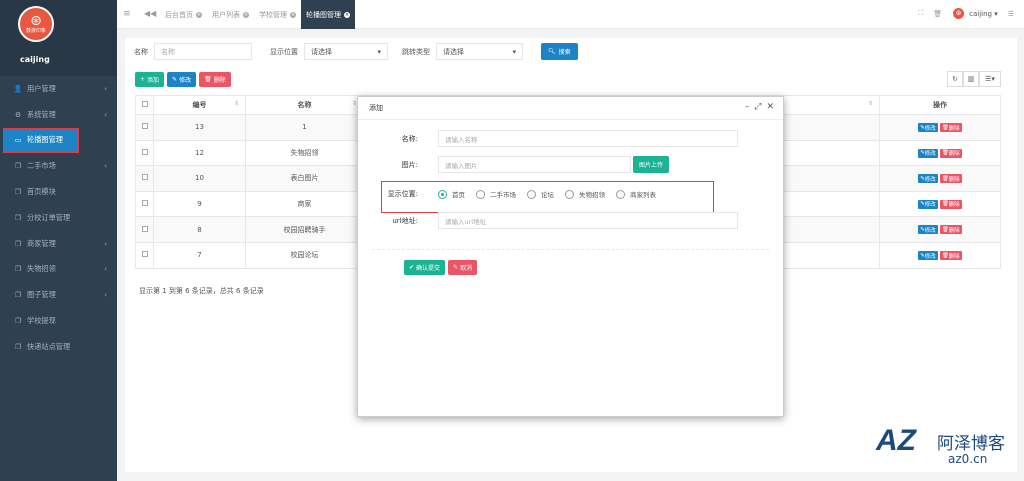 This screenshot has height=481, width=1024. Describe the element at coordinates (328, 14) in the screenshot. I see `tab-carousel-management: 轮播图管理 ×` at that location.